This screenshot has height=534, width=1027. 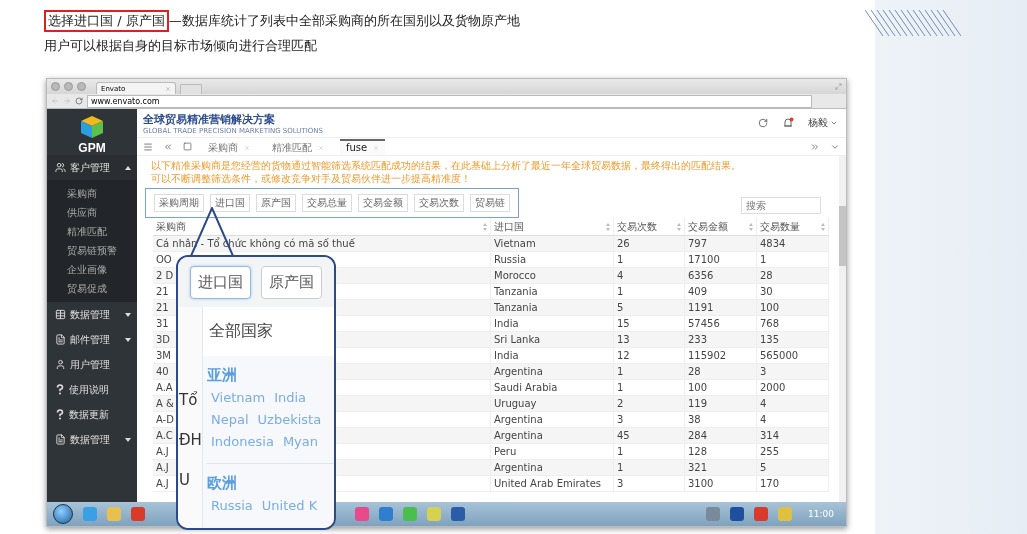 What do you see at coordinates (721, 340) in the screenshot?
I see `table-cell: 233` at bounding box center [721, 340].